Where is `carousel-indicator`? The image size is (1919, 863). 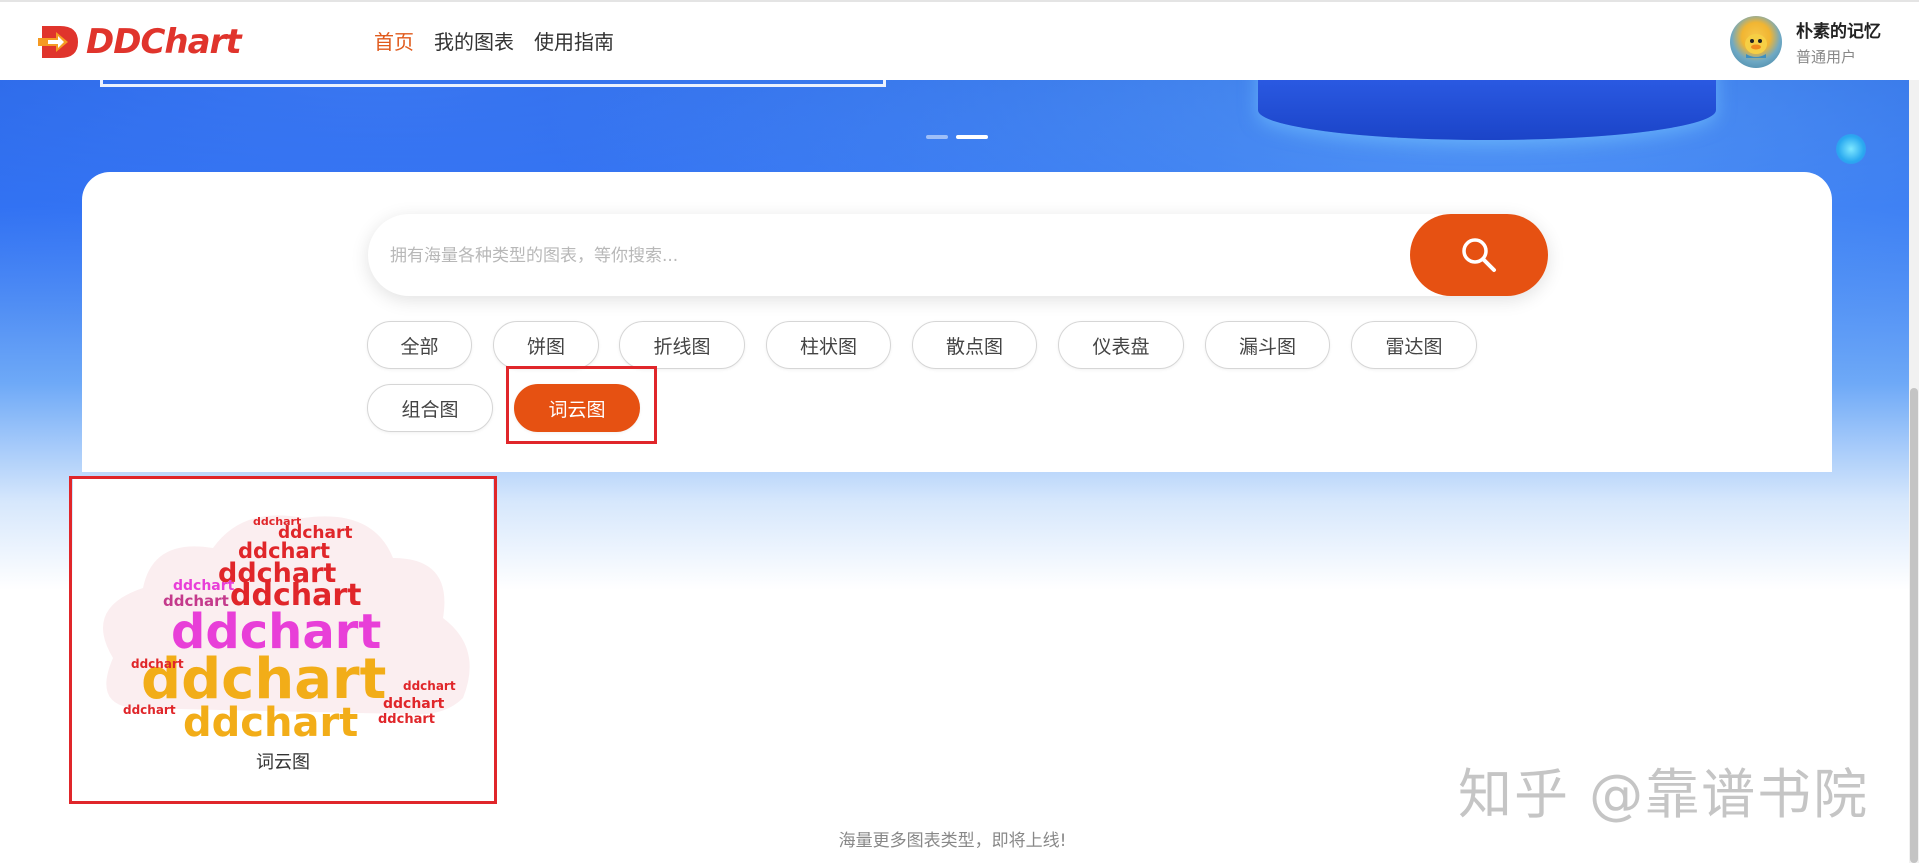 carousel-indicator is located at coordinates (957, 137).